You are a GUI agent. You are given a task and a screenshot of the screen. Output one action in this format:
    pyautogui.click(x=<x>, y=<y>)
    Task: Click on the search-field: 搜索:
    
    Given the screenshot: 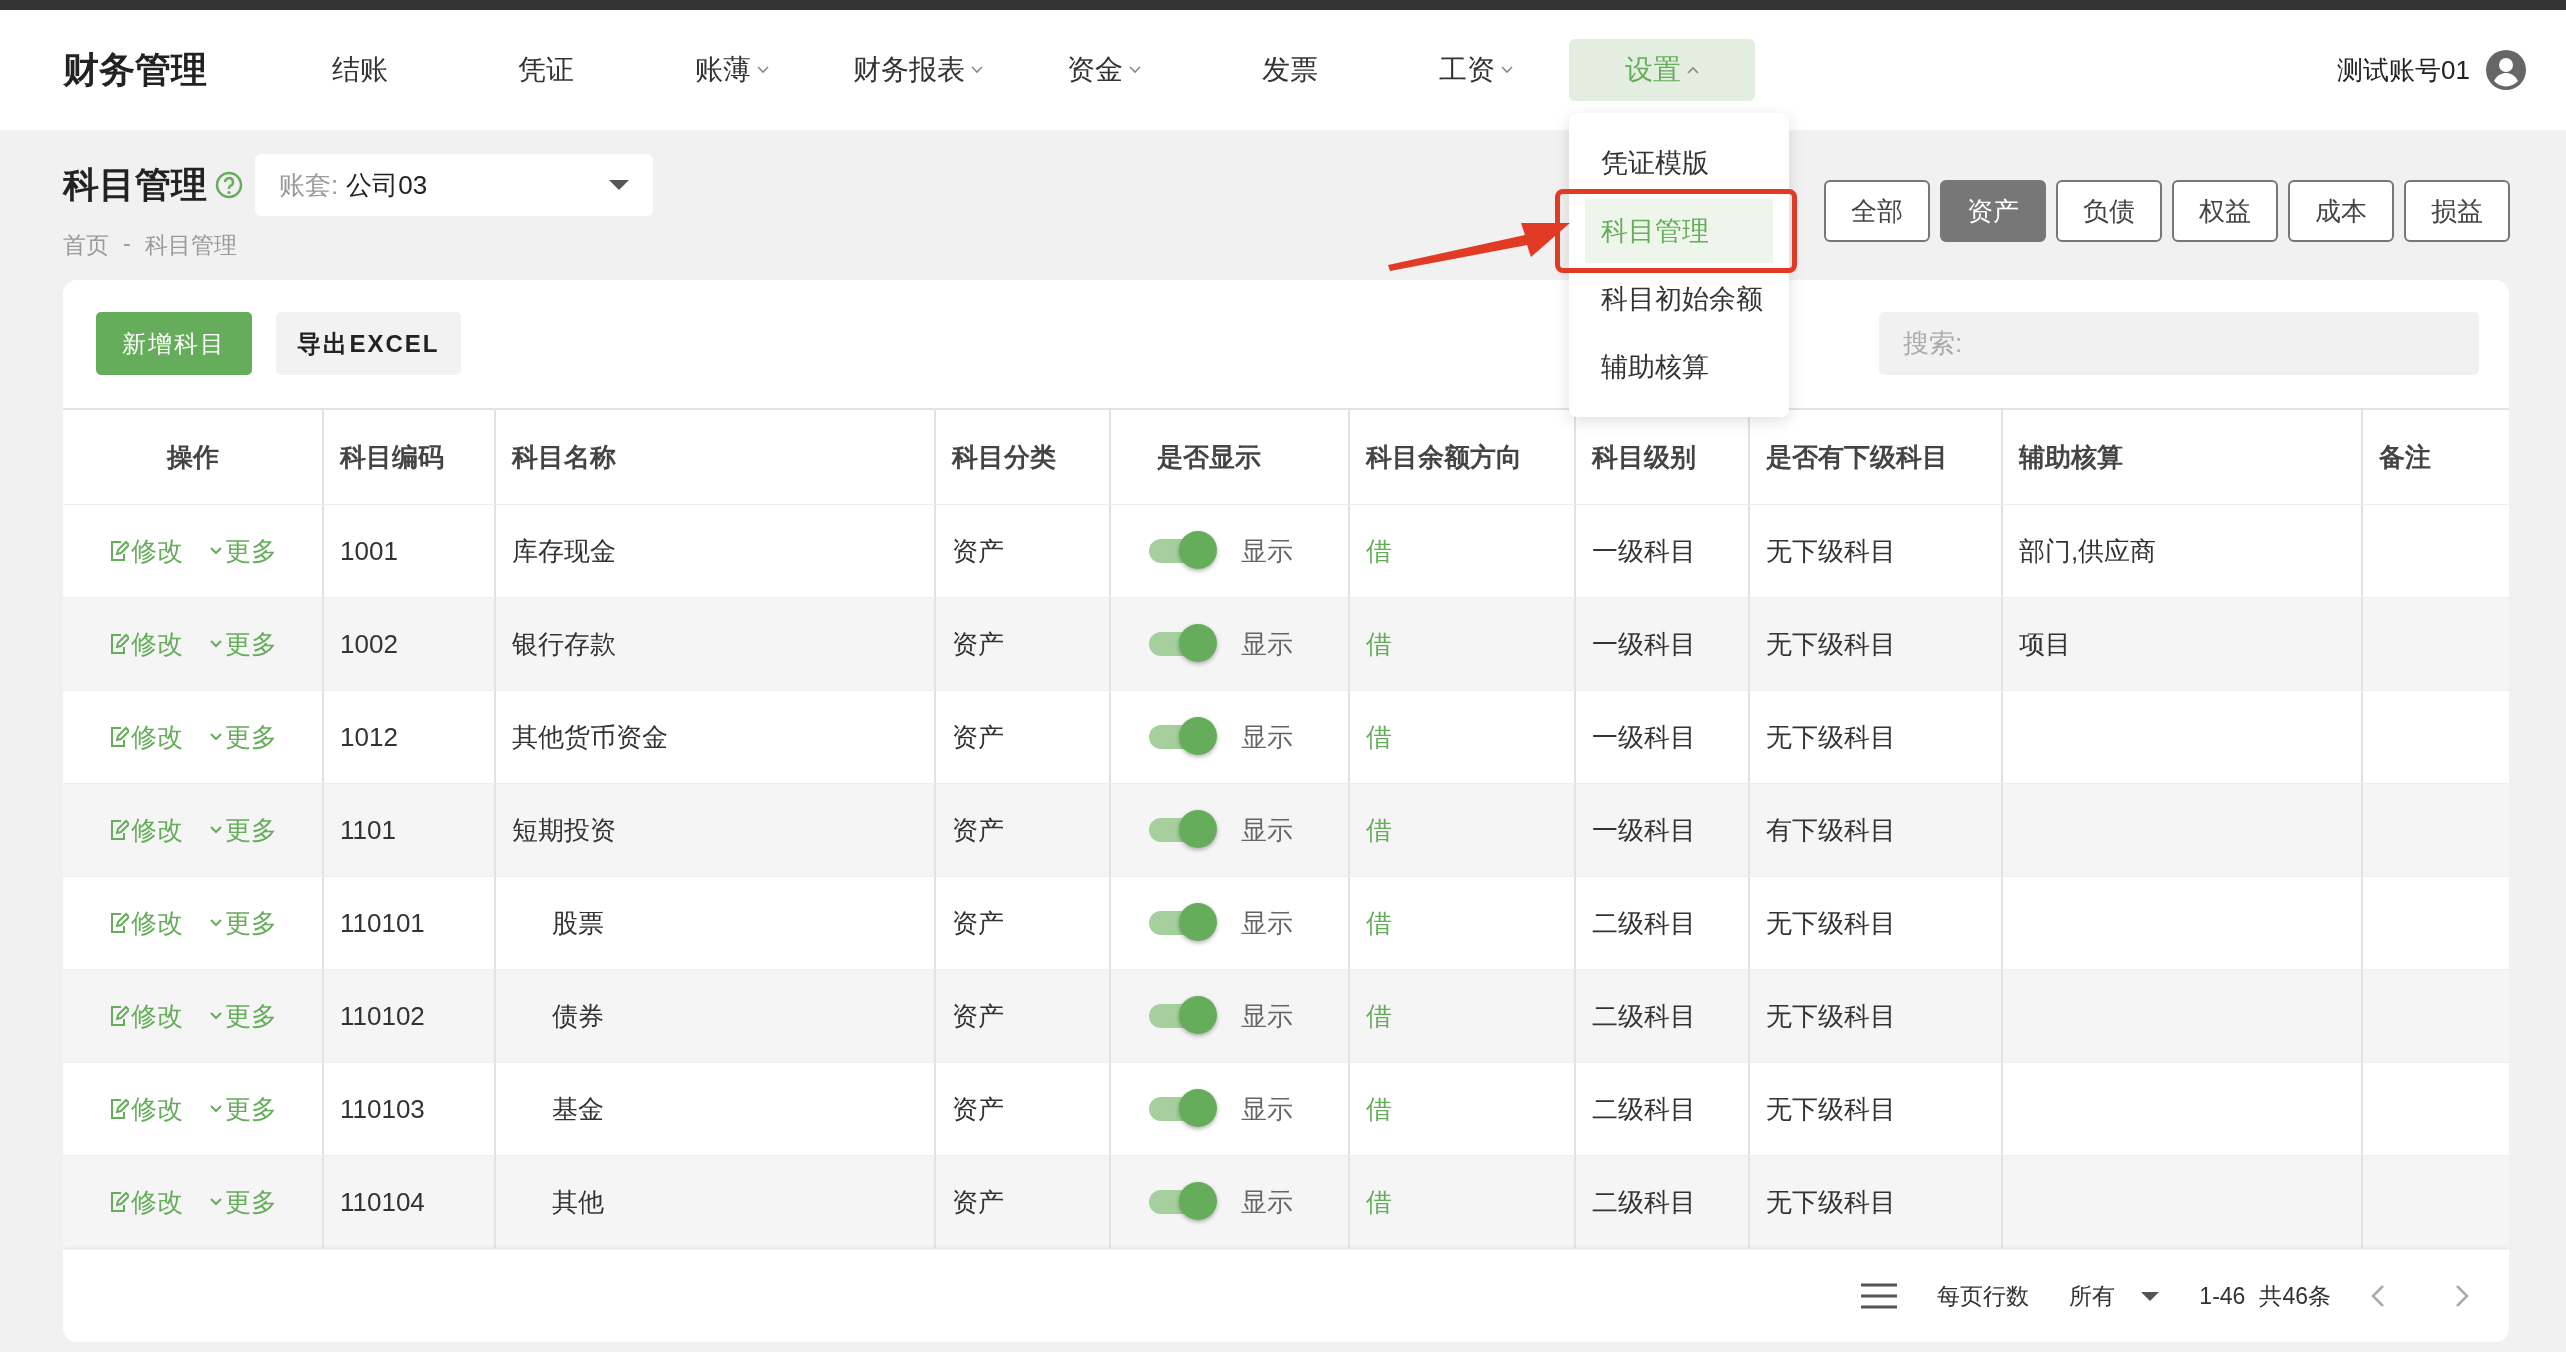 What is the action you would take?
    pyautogui.click(x=2179, y=343)
    